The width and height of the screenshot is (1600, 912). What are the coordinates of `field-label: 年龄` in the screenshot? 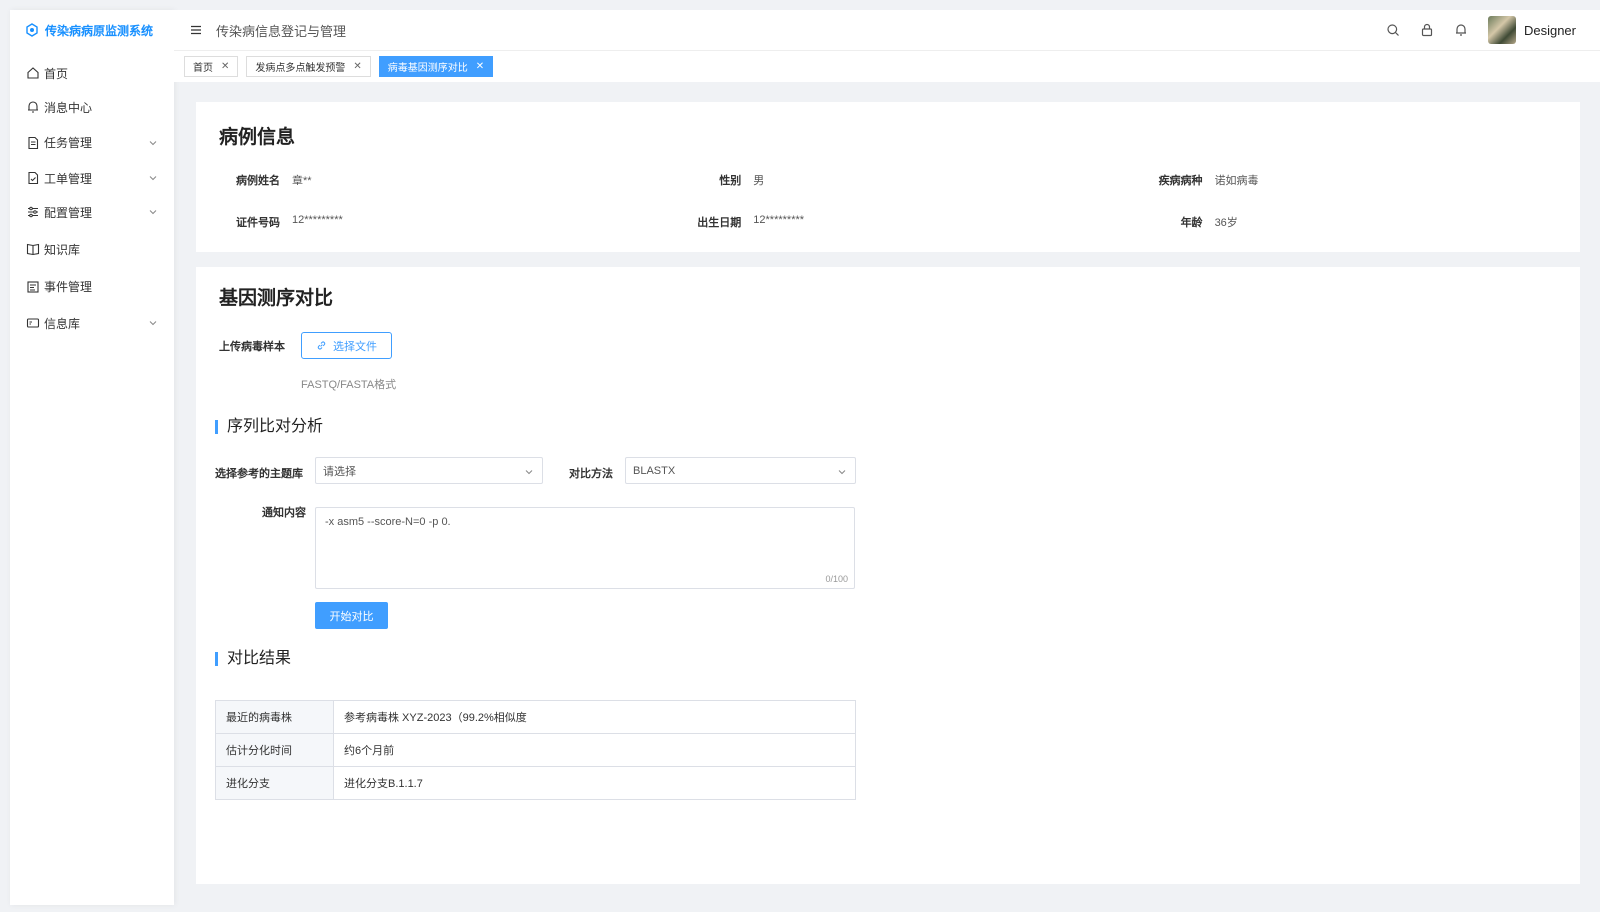 It's located at (1191, 223).